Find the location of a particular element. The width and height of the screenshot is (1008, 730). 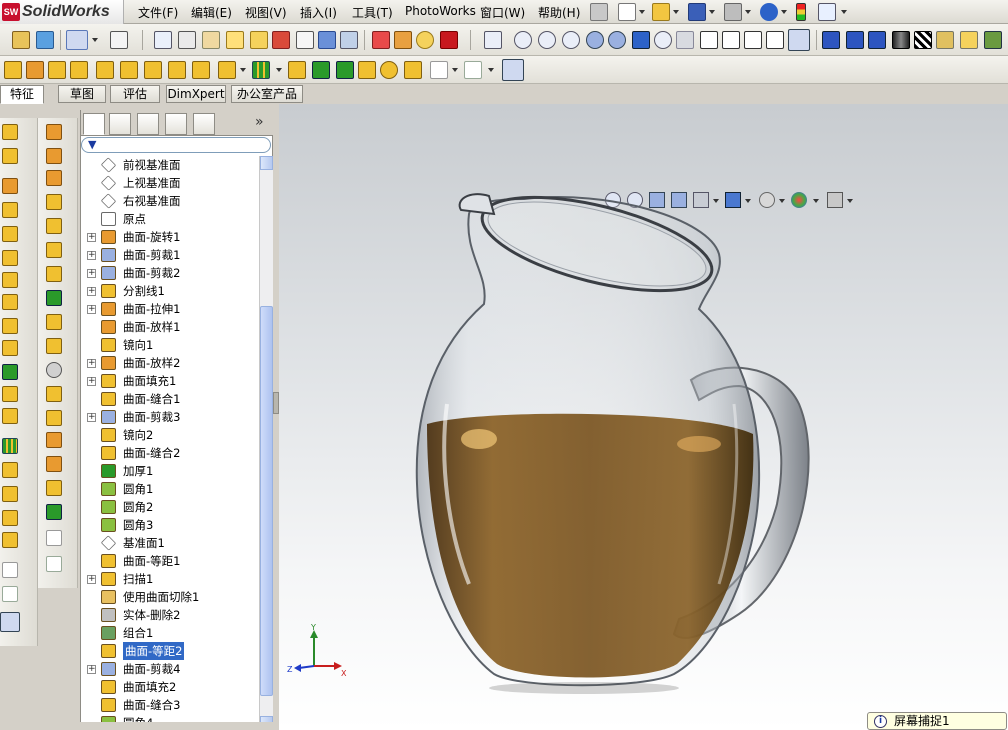

section-properties-icon is located at coordinates (235, 40).